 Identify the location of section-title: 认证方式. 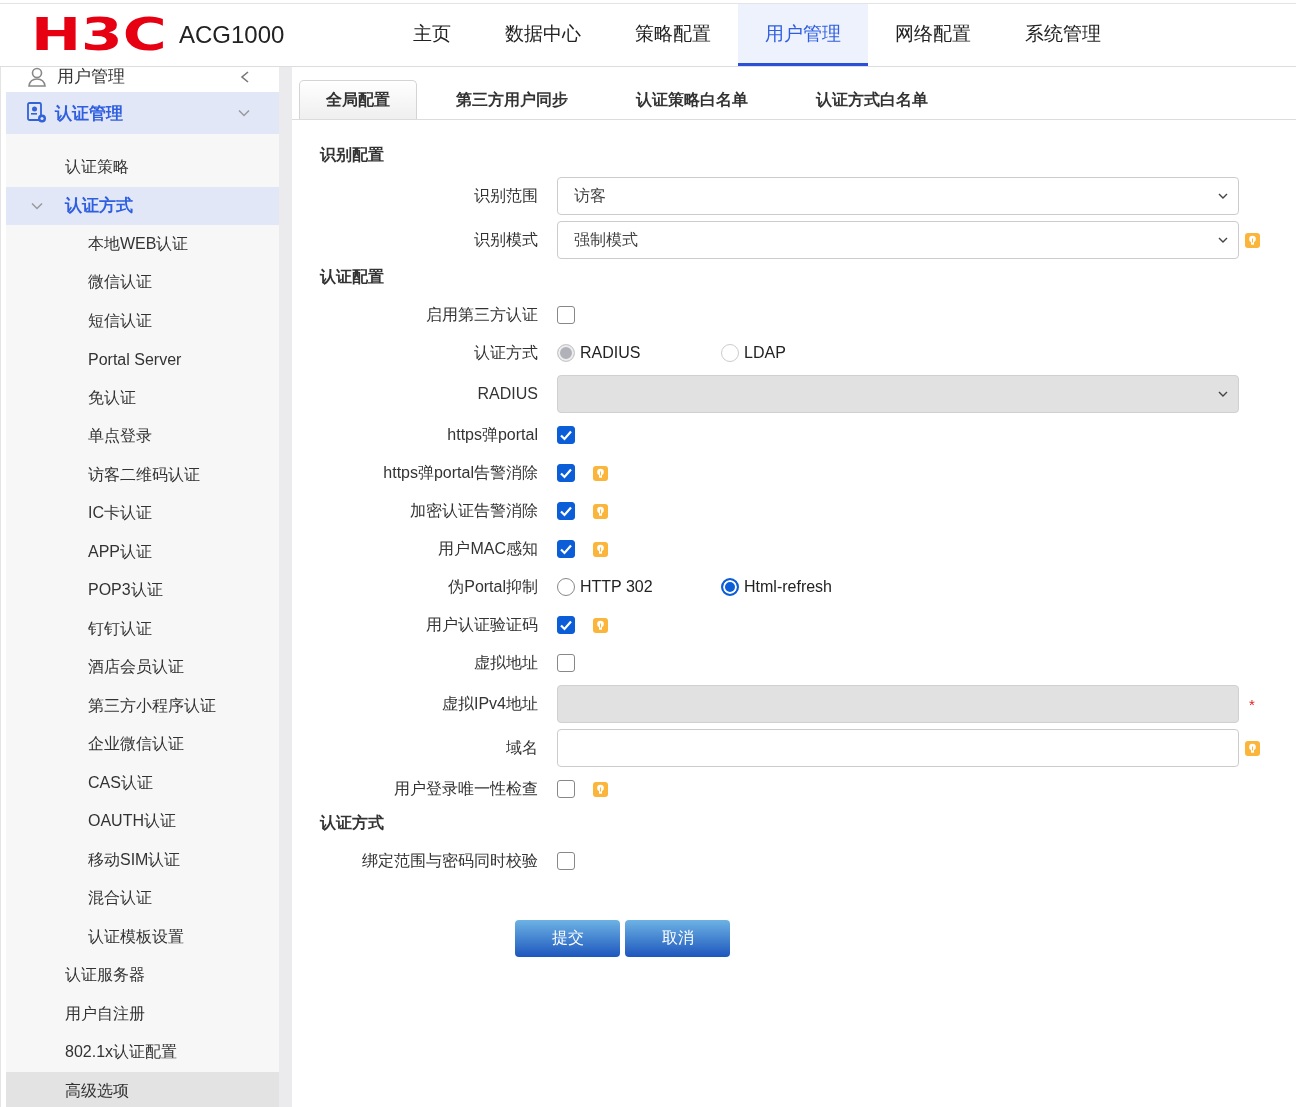
(352, 822).